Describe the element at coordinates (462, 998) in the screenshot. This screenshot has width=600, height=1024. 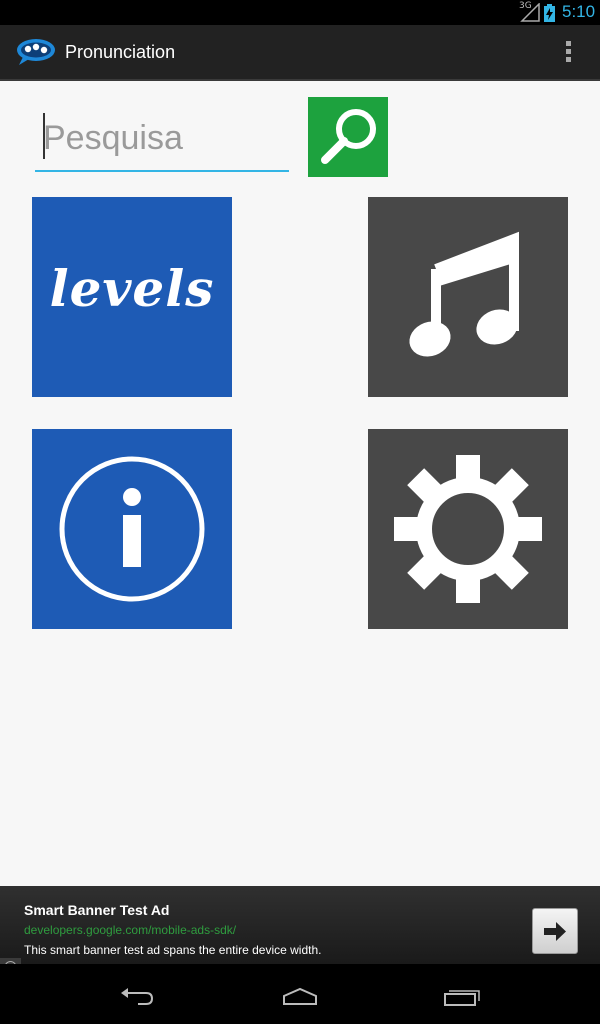
I see `recent-apps-icon` at that location.